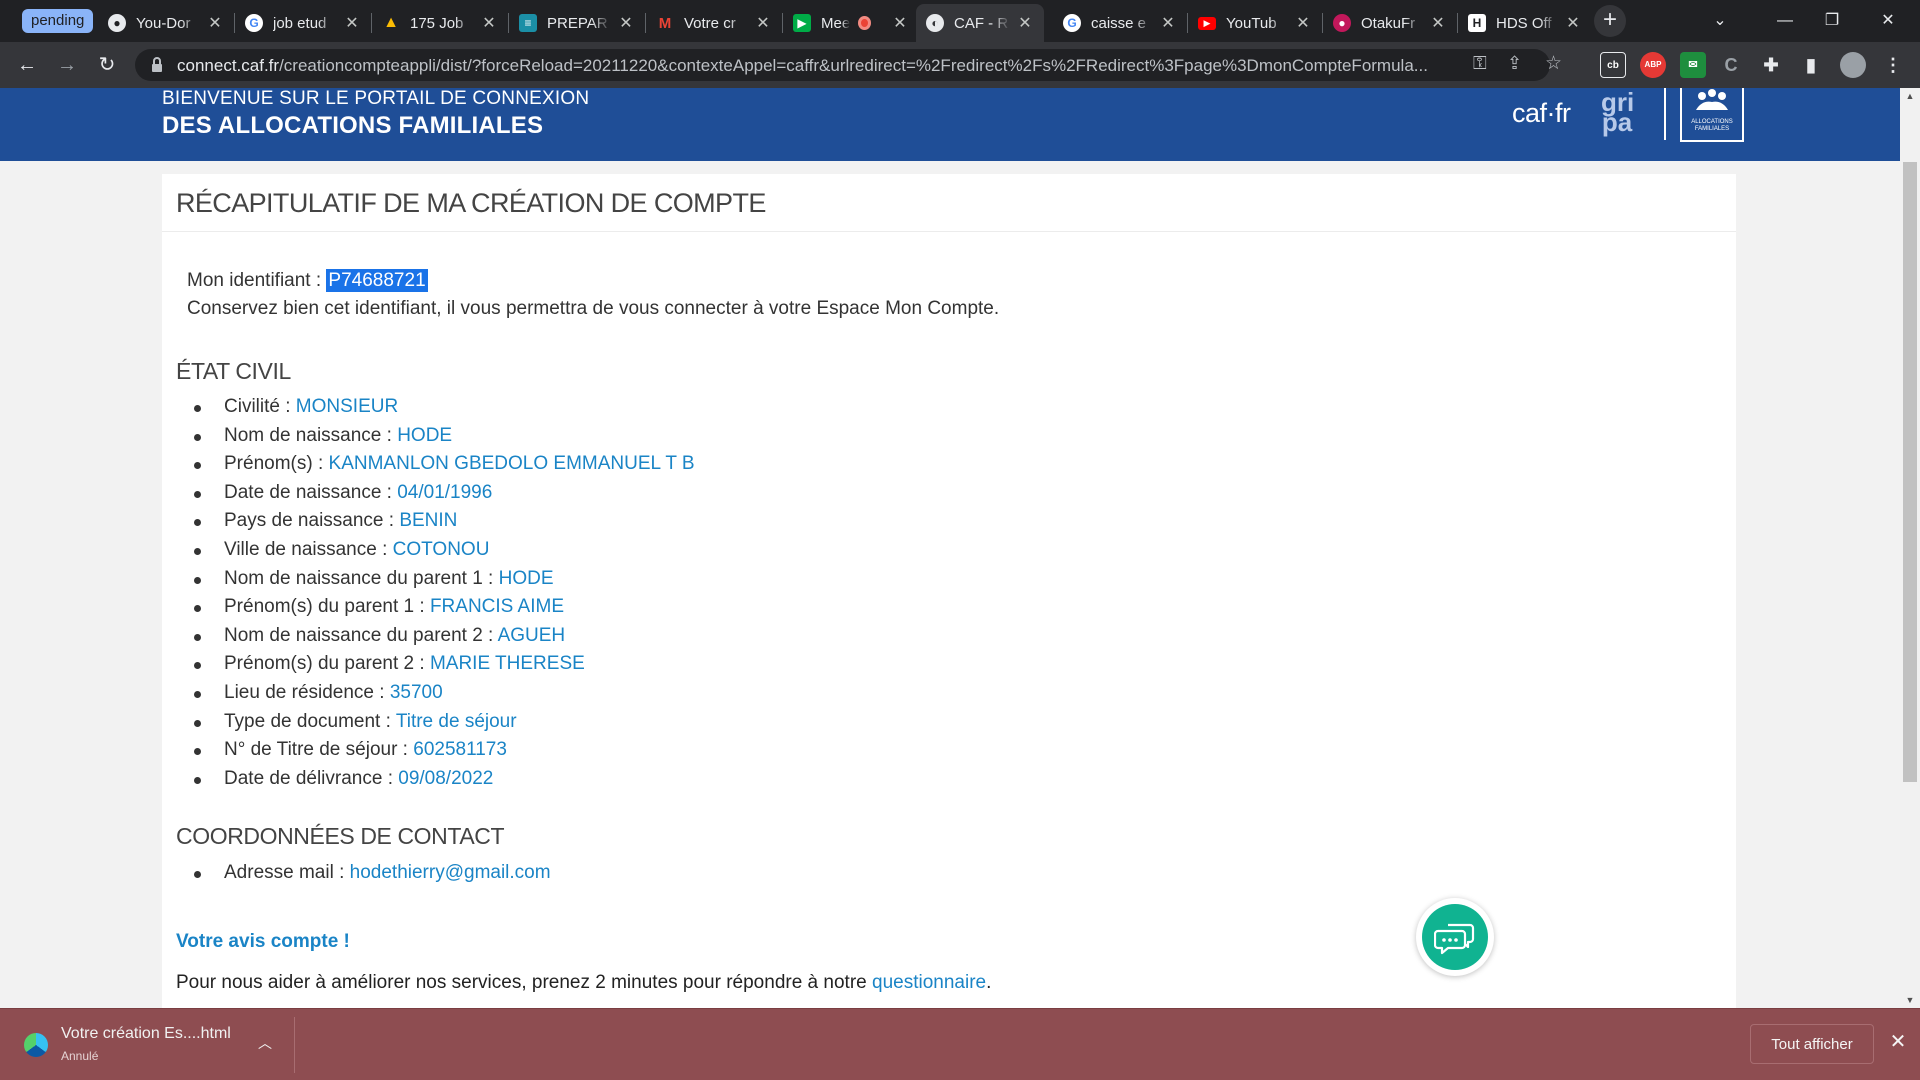  I want to click on tab-gmail: M Votre cr ✕, so click(714, 23).